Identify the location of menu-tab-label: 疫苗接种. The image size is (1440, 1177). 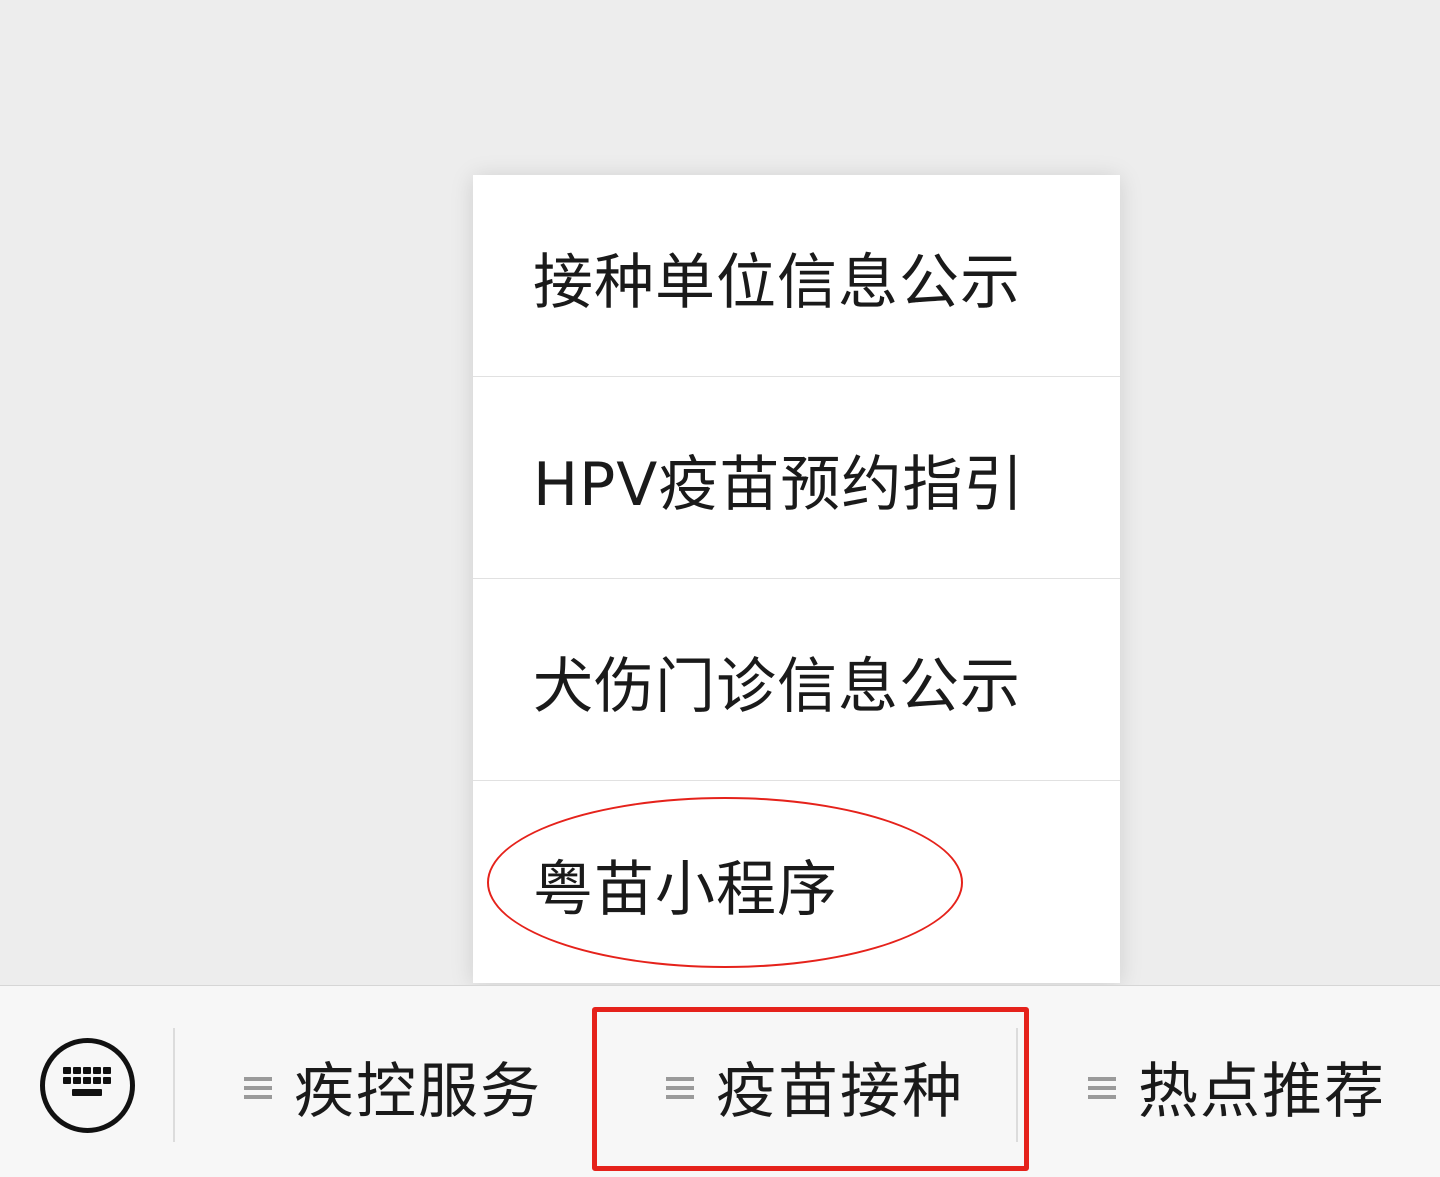
(840, 1091).